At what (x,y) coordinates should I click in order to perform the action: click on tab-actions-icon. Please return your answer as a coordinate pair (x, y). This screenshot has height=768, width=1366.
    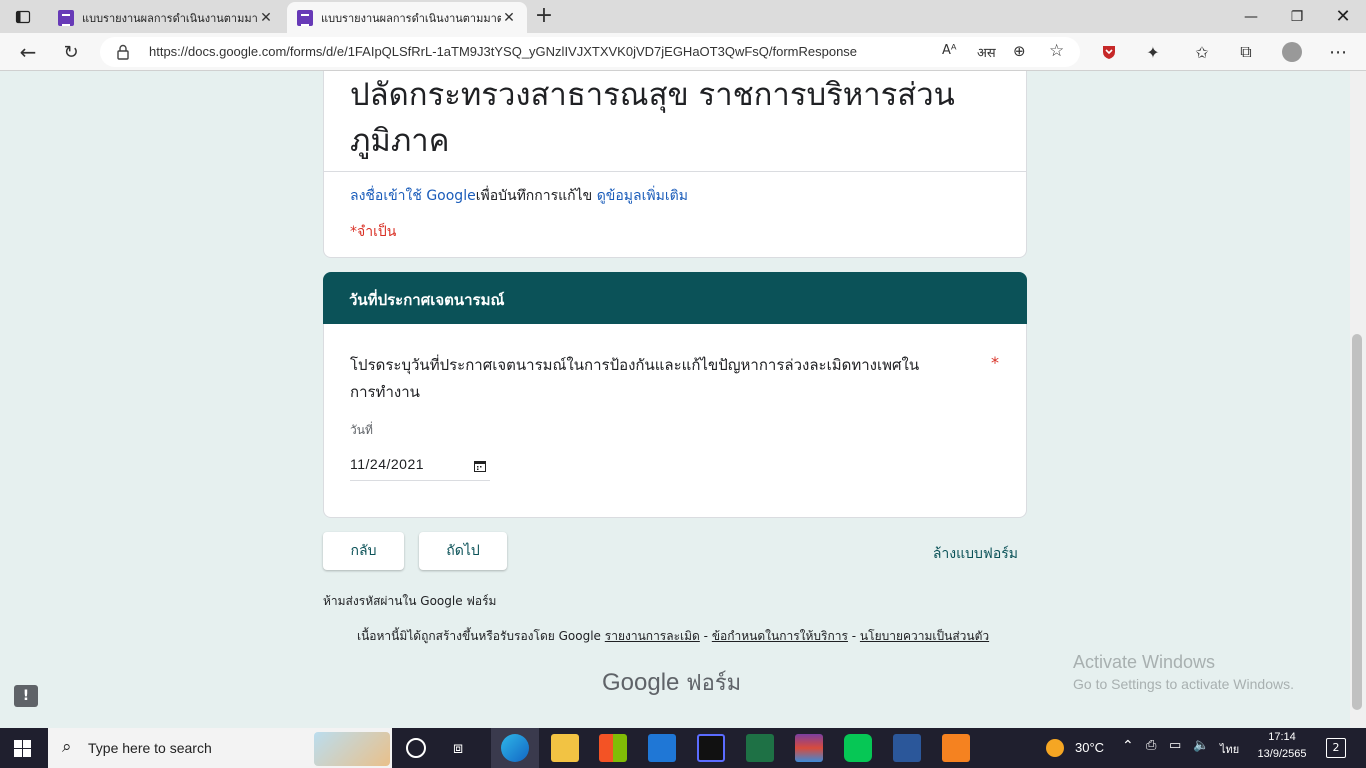
    Looking at the image, I should click on (23, 17).